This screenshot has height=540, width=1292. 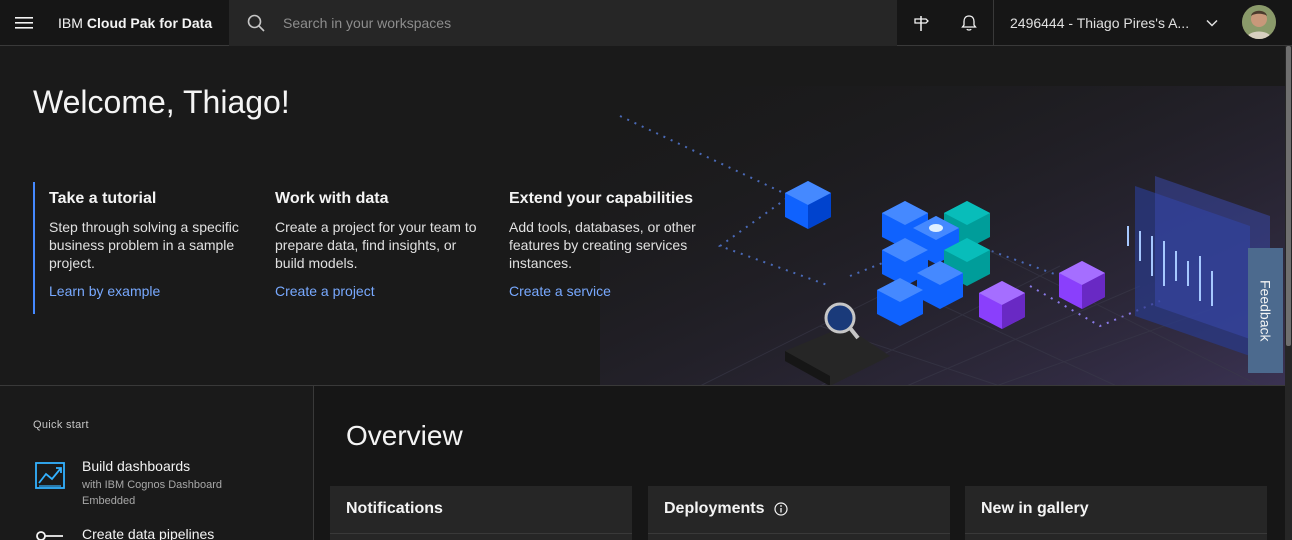 I want to click on info-icon, so click(x=781, y=509).